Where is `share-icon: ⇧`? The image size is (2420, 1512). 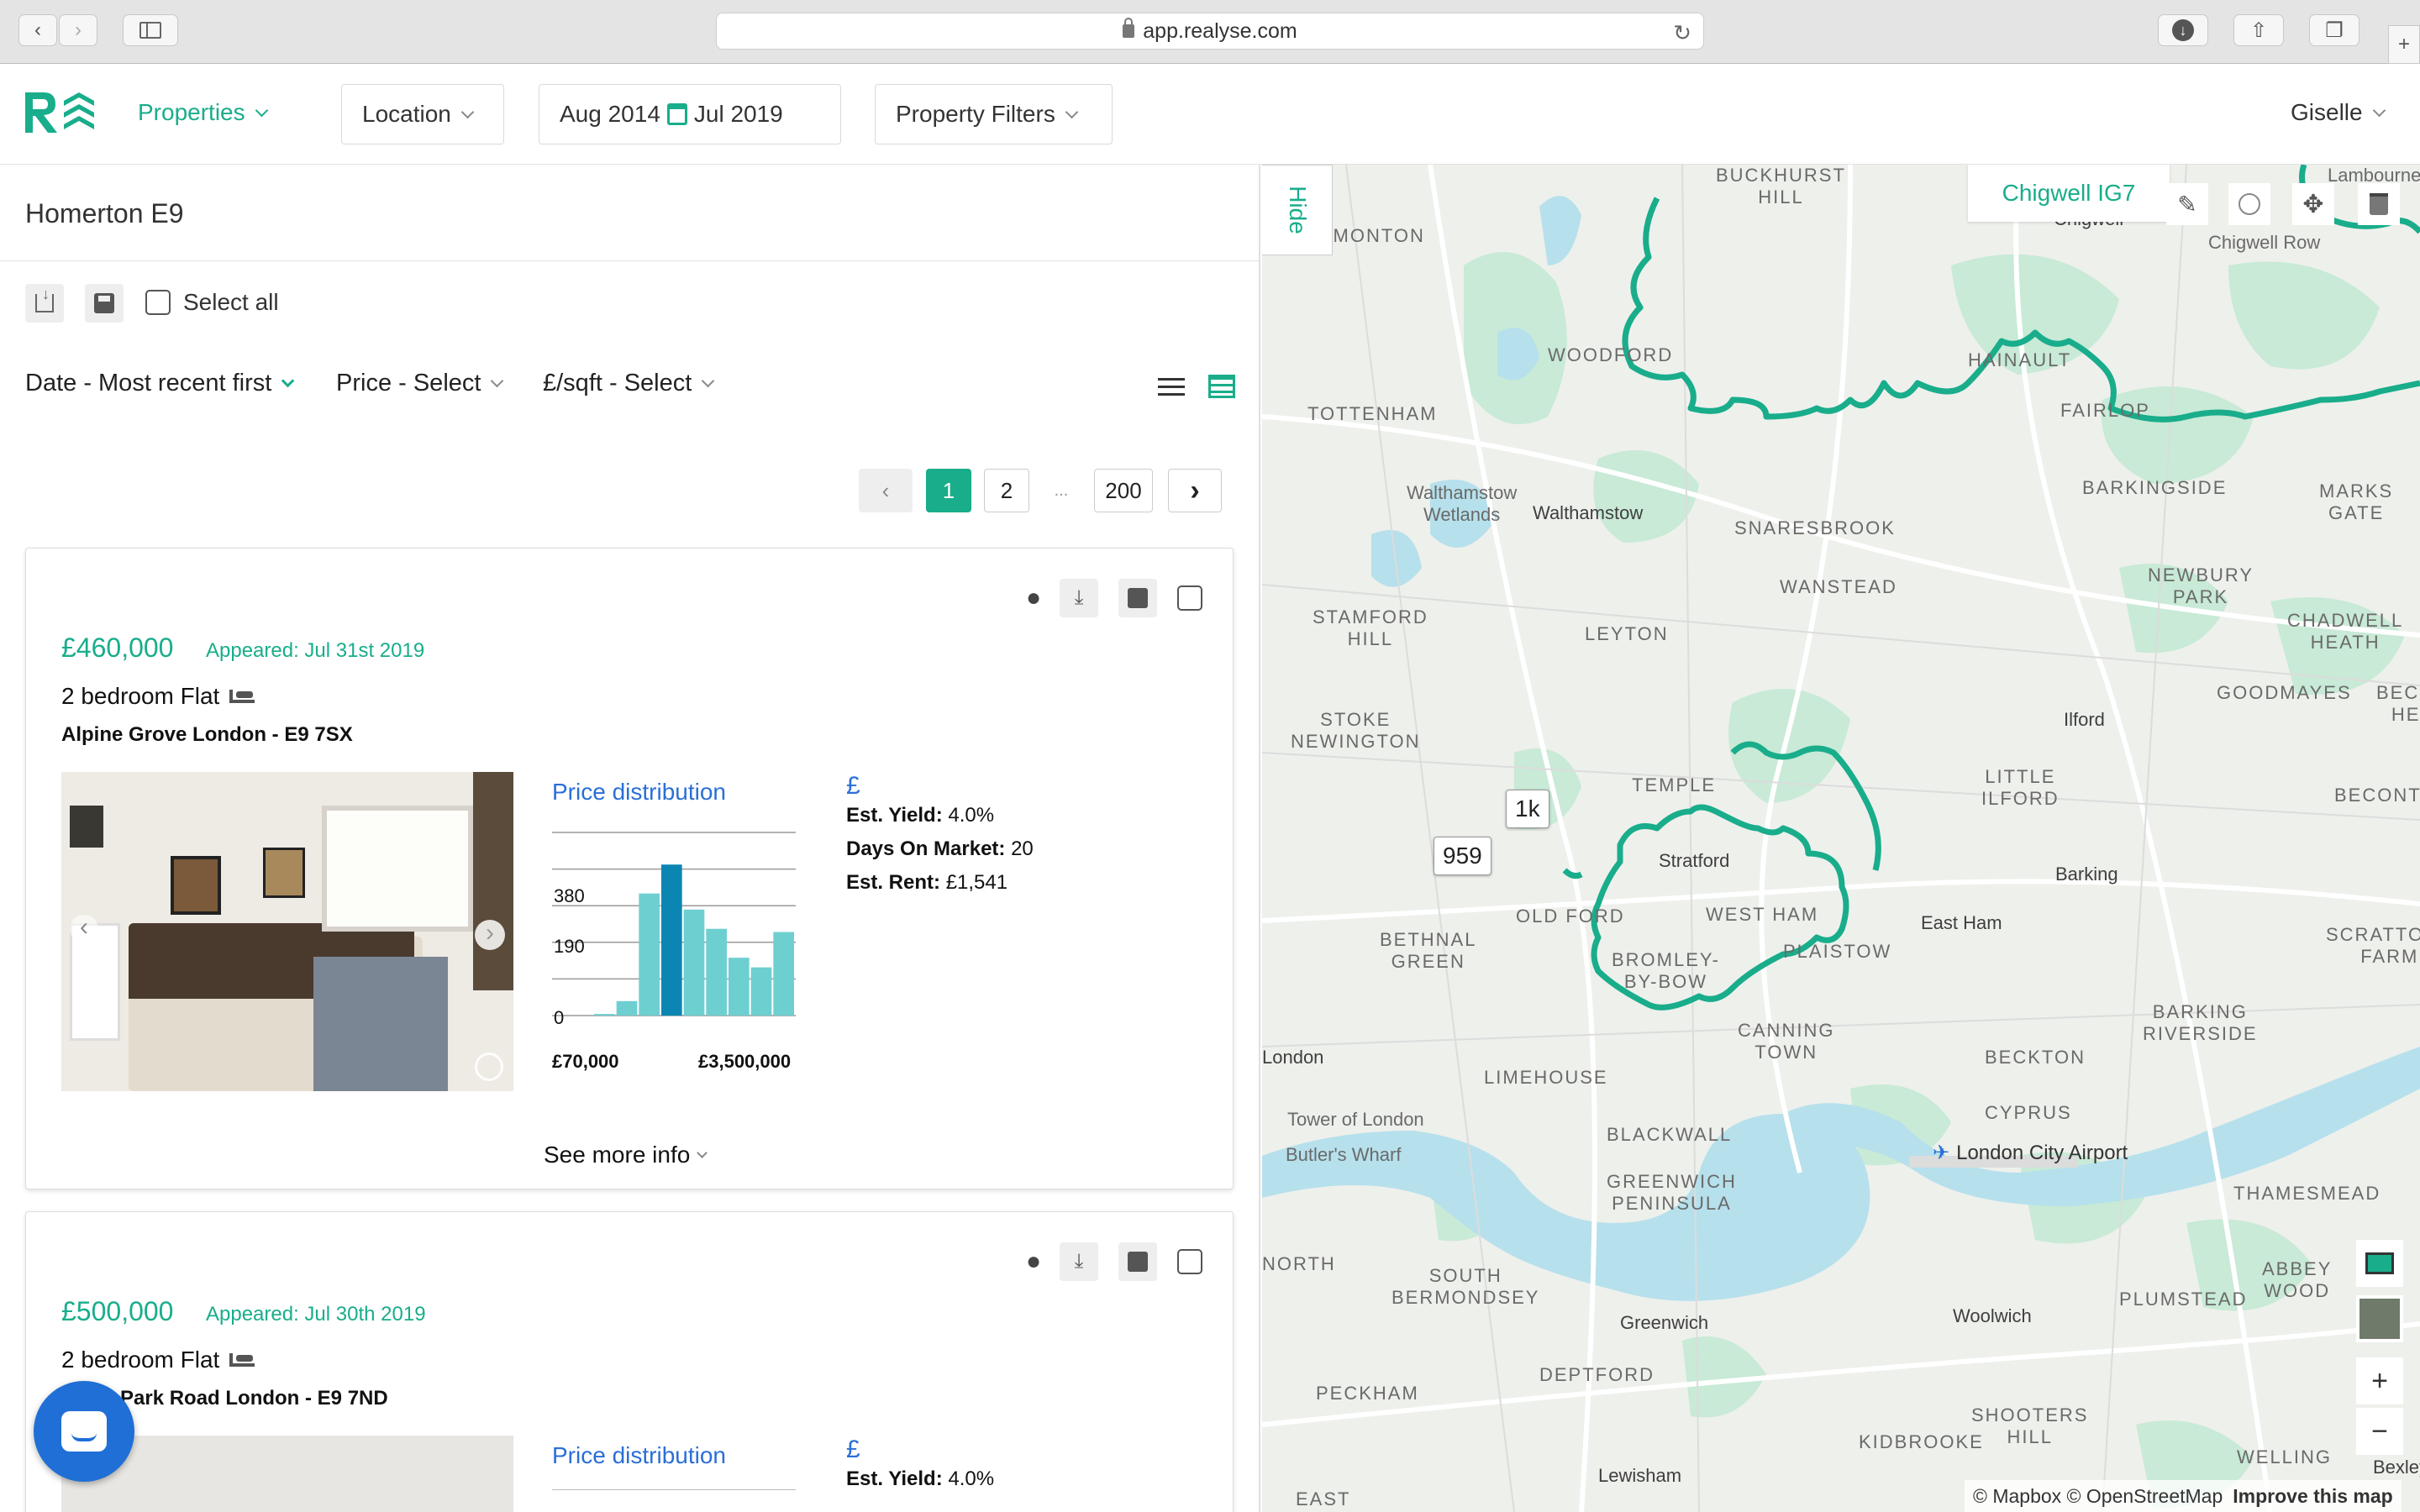 share-icon: ⇧ is located at coordinates (2258, 30).